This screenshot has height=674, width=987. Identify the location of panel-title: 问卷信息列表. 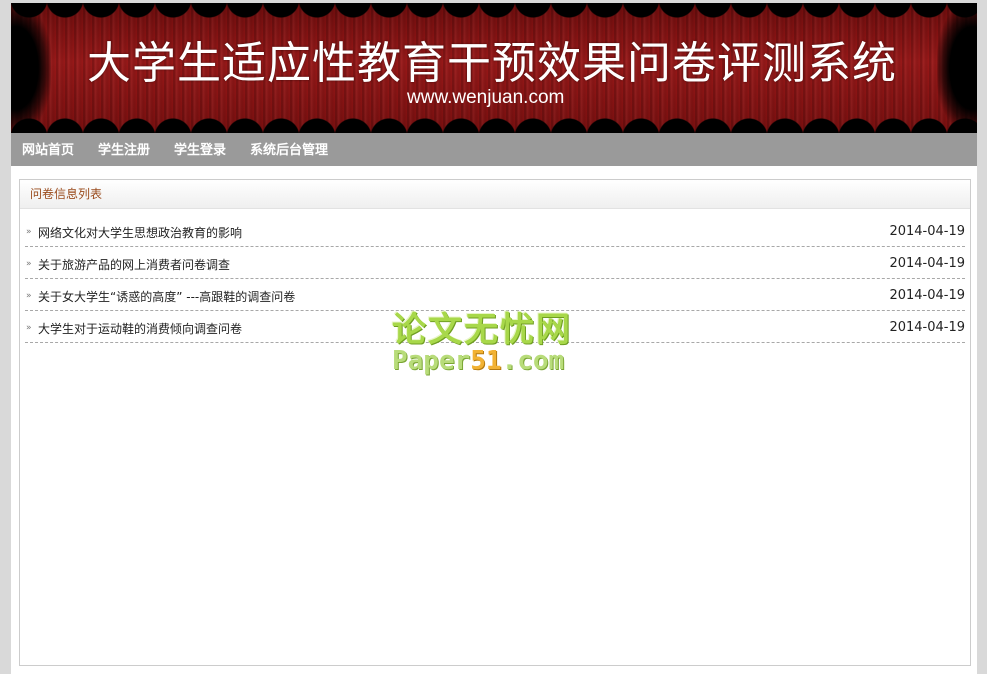
(66, 194).